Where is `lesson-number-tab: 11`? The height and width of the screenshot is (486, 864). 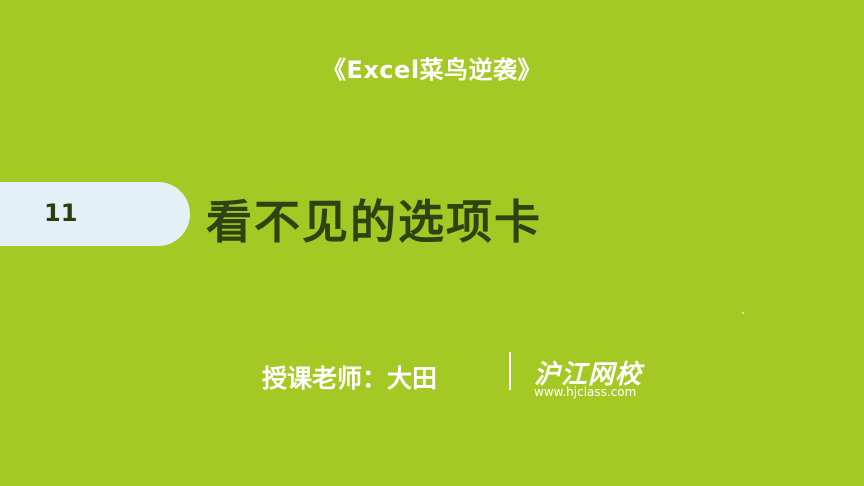
lesson-number-tab: 11 is located at coordinates (95, 214).